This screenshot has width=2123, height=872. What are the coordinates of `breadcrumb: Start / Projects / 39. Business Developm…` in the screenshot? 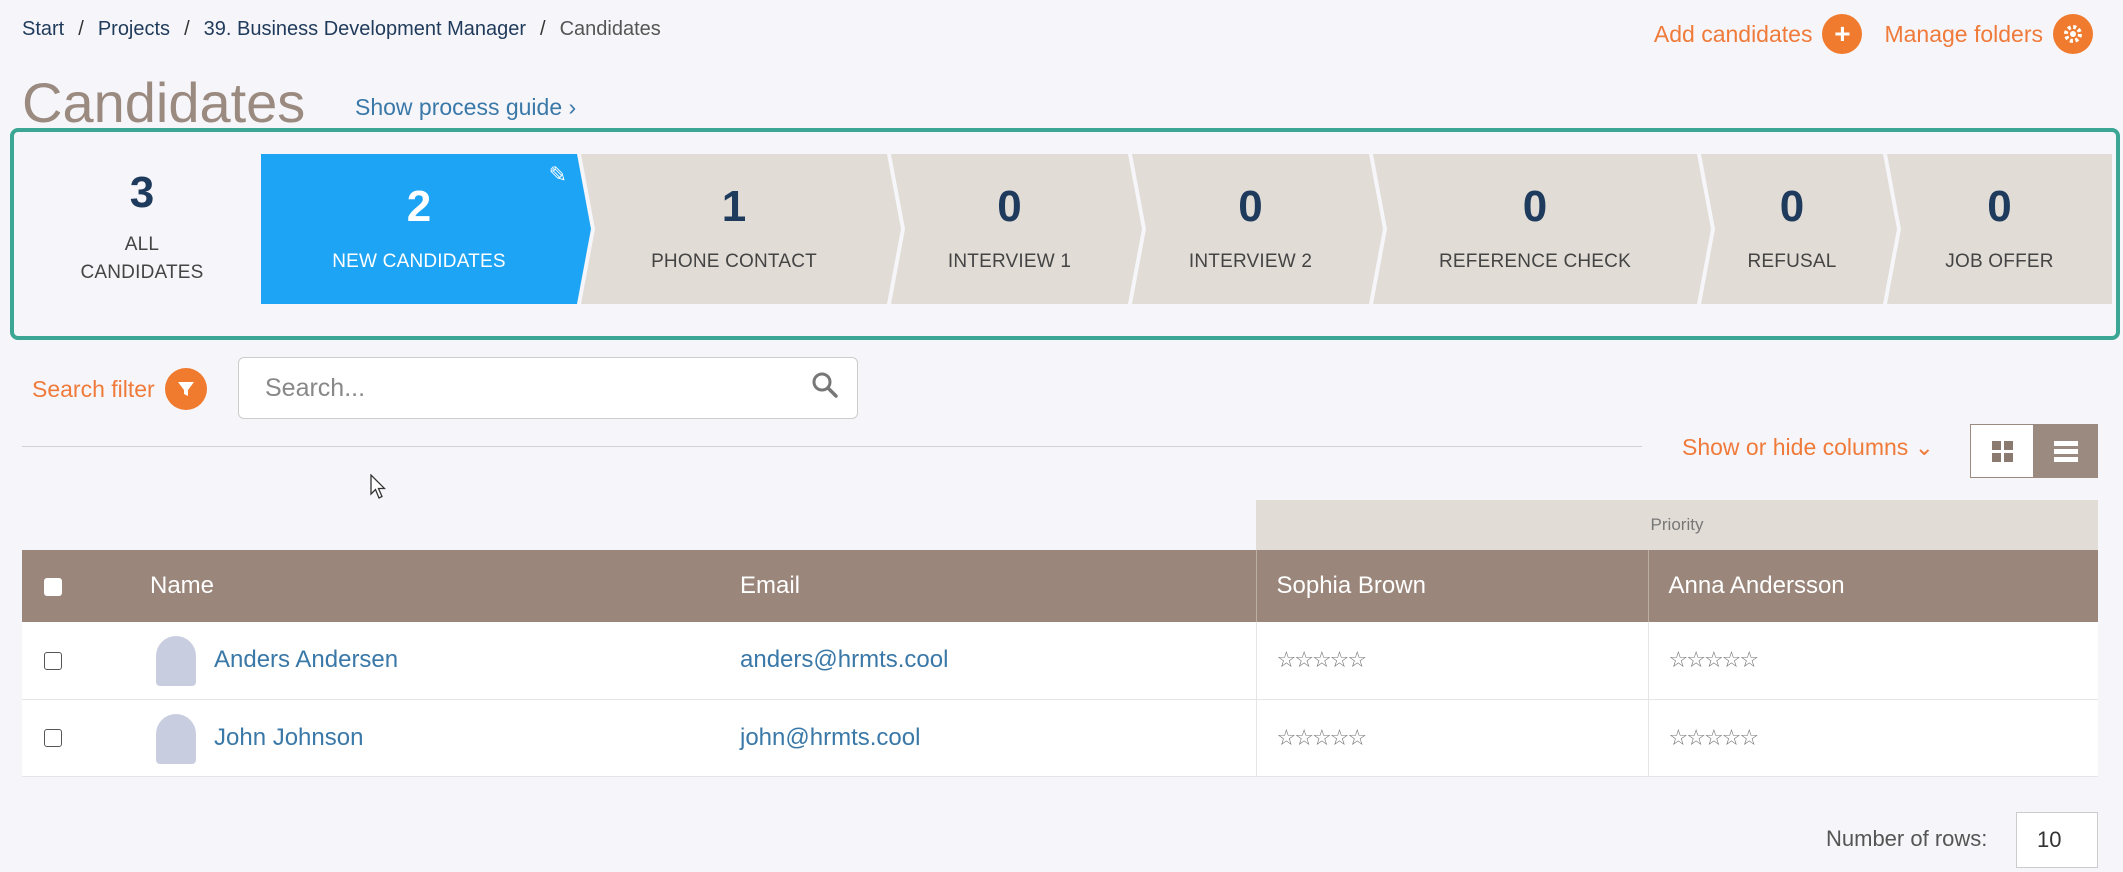 It's located at (341, 29).